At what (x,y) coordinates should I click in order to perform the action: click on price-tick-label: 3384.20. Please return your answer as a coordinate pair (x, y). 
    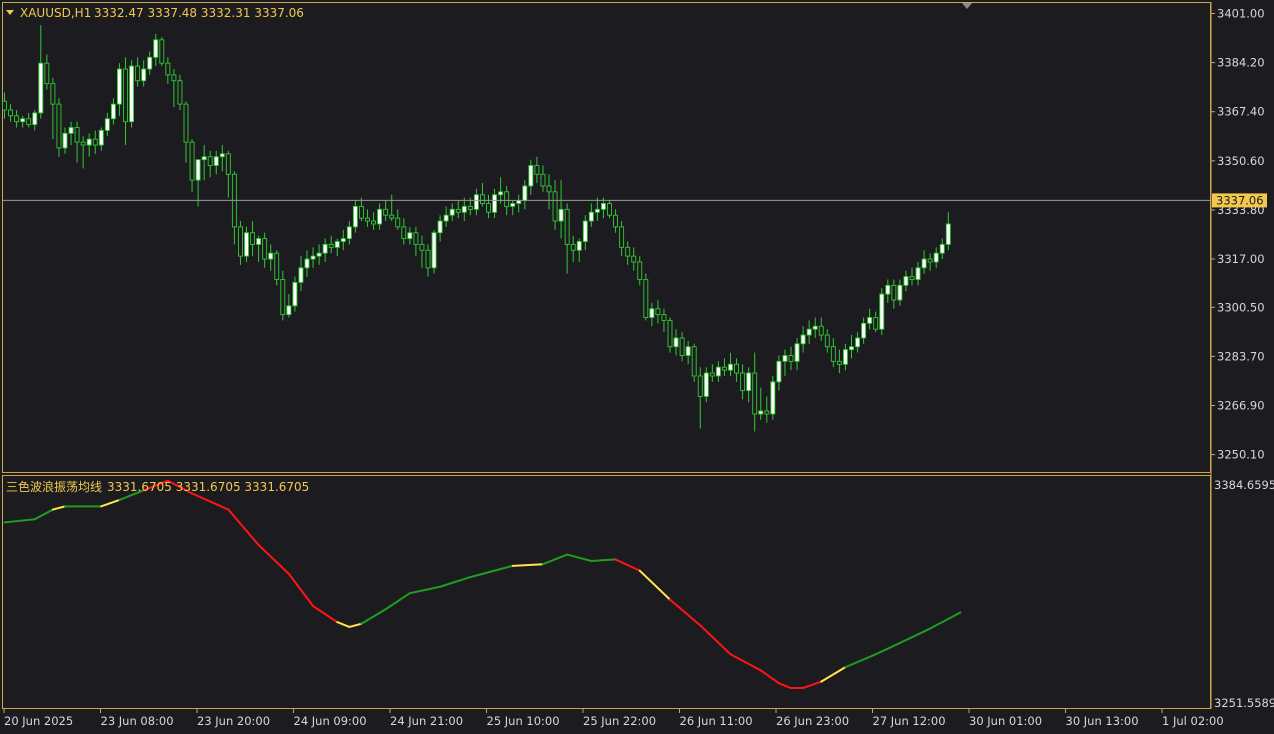
    Looking at the image, I should click on (1241, 63).